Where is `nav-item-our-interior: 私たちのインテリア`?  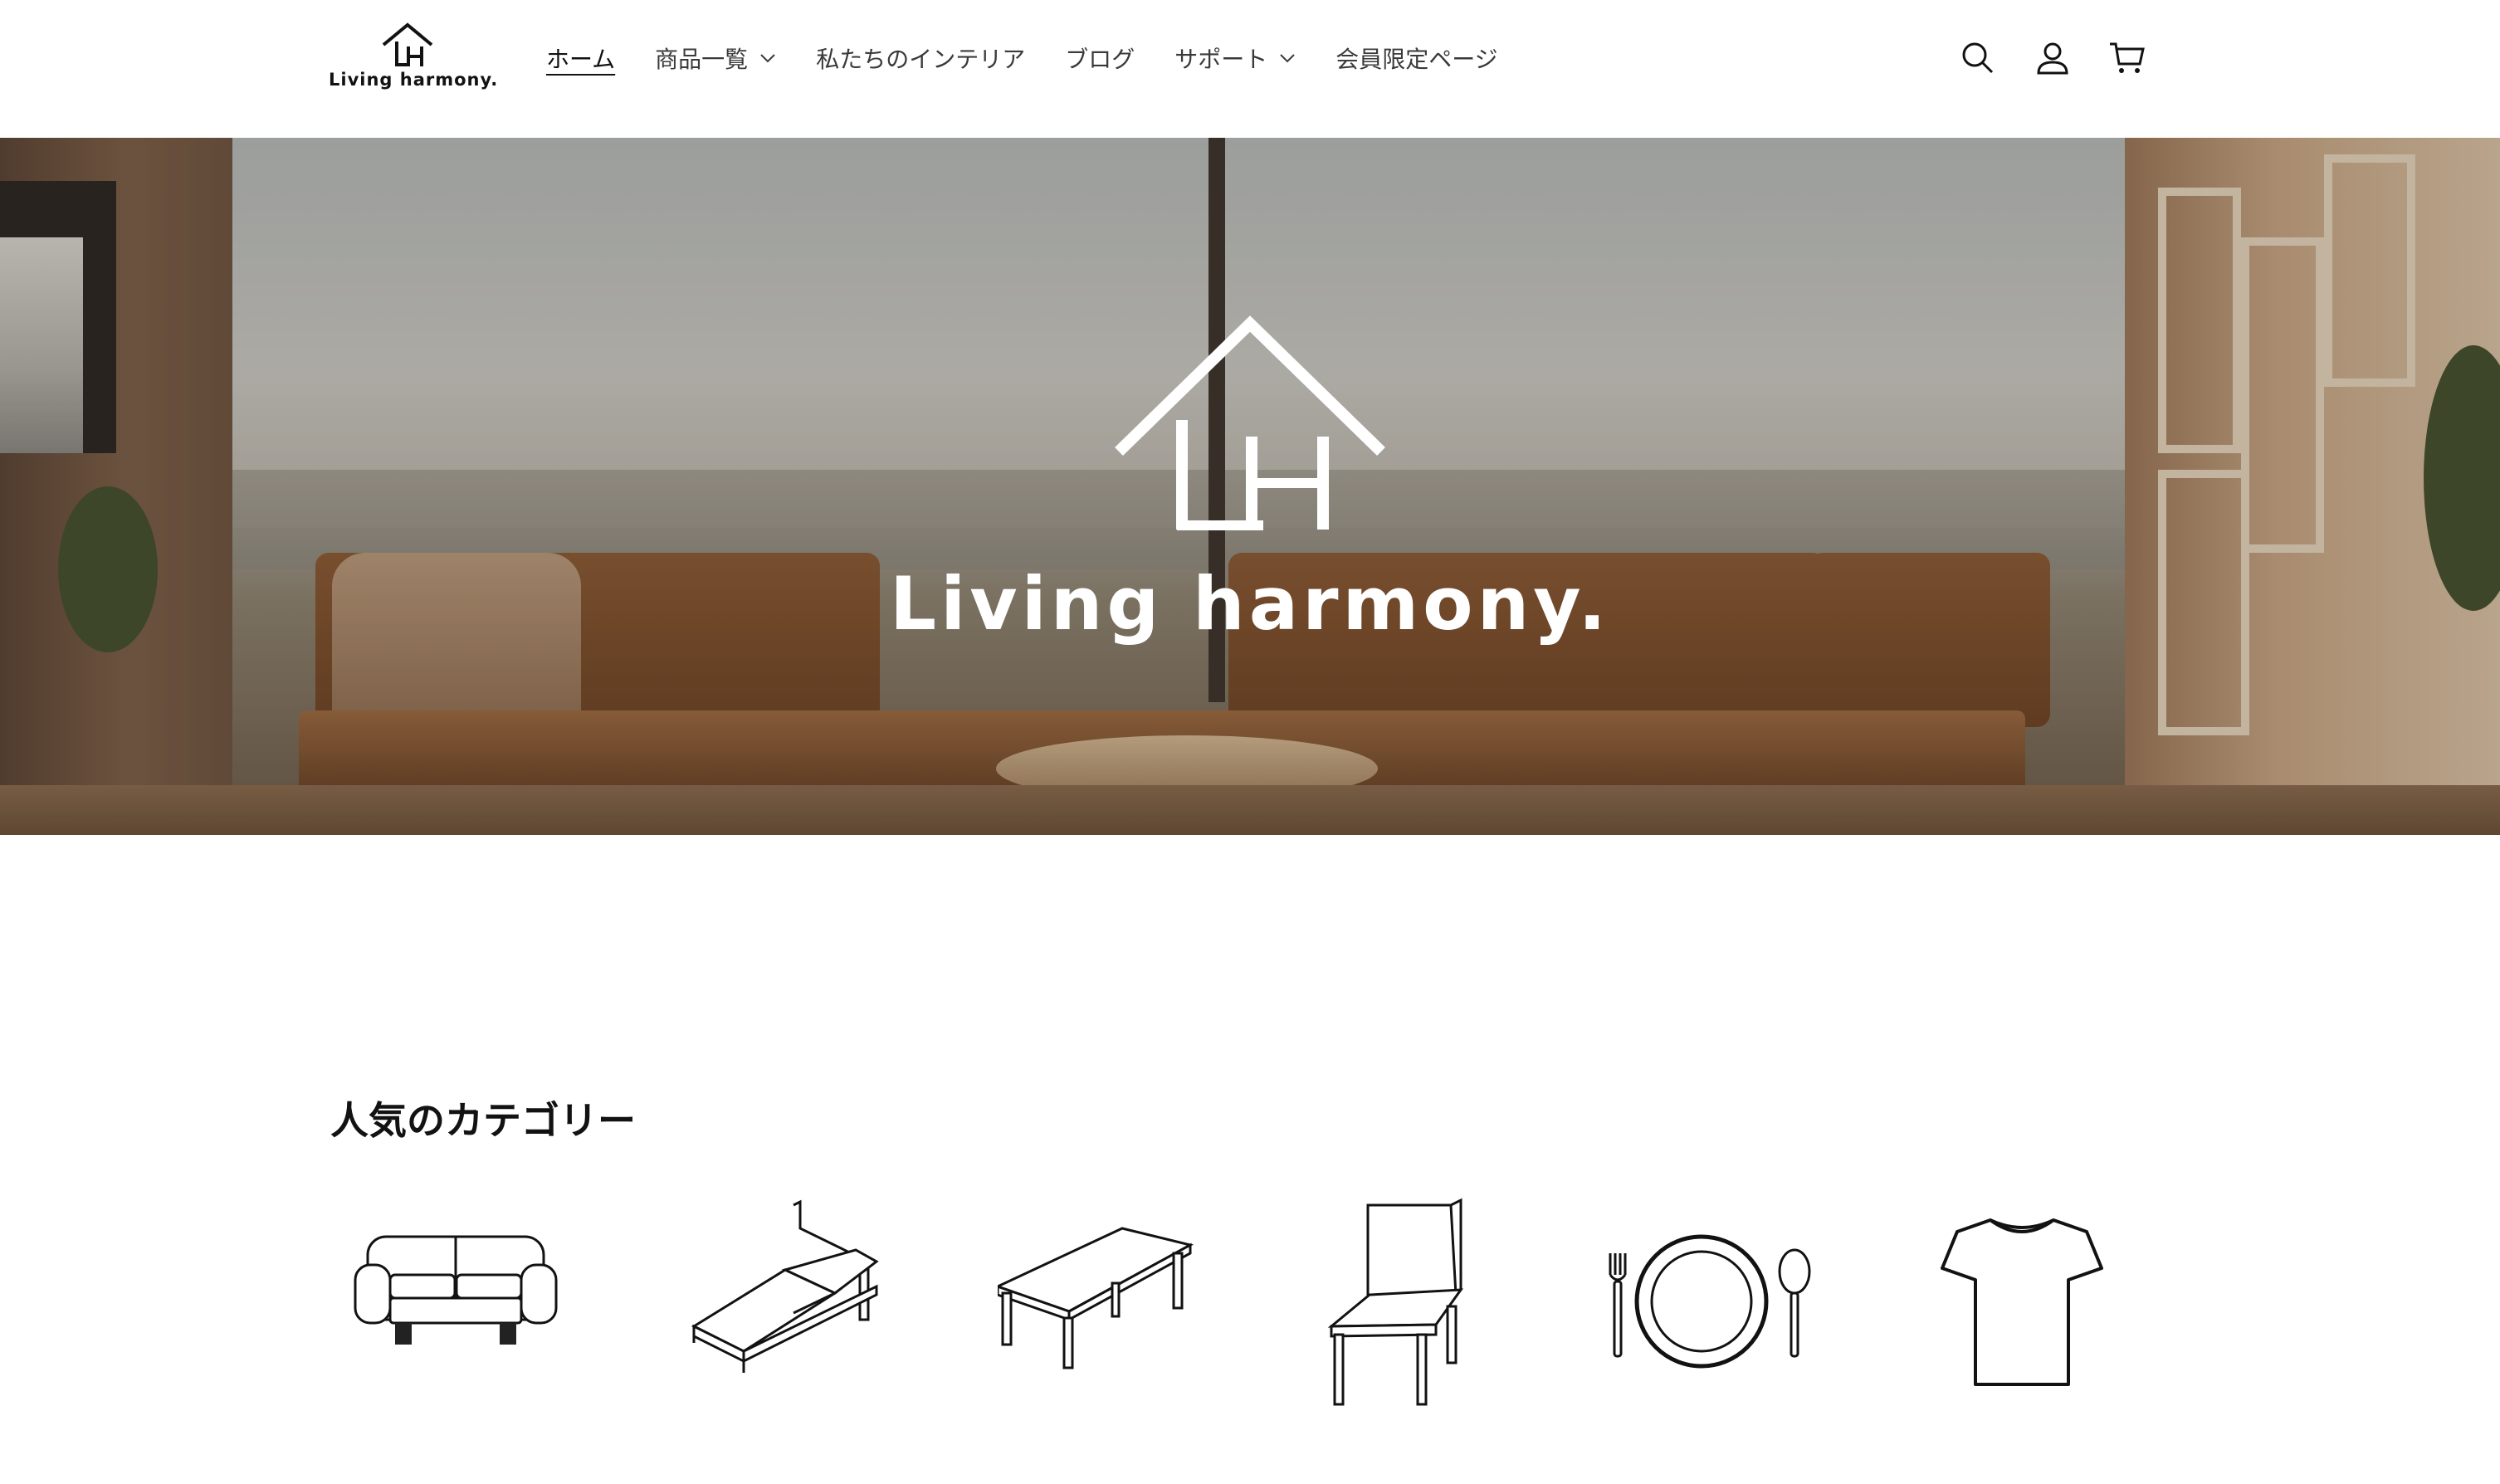
nav-item-our-interior: 私たちのインテリア is located at coordinates (921, 58).